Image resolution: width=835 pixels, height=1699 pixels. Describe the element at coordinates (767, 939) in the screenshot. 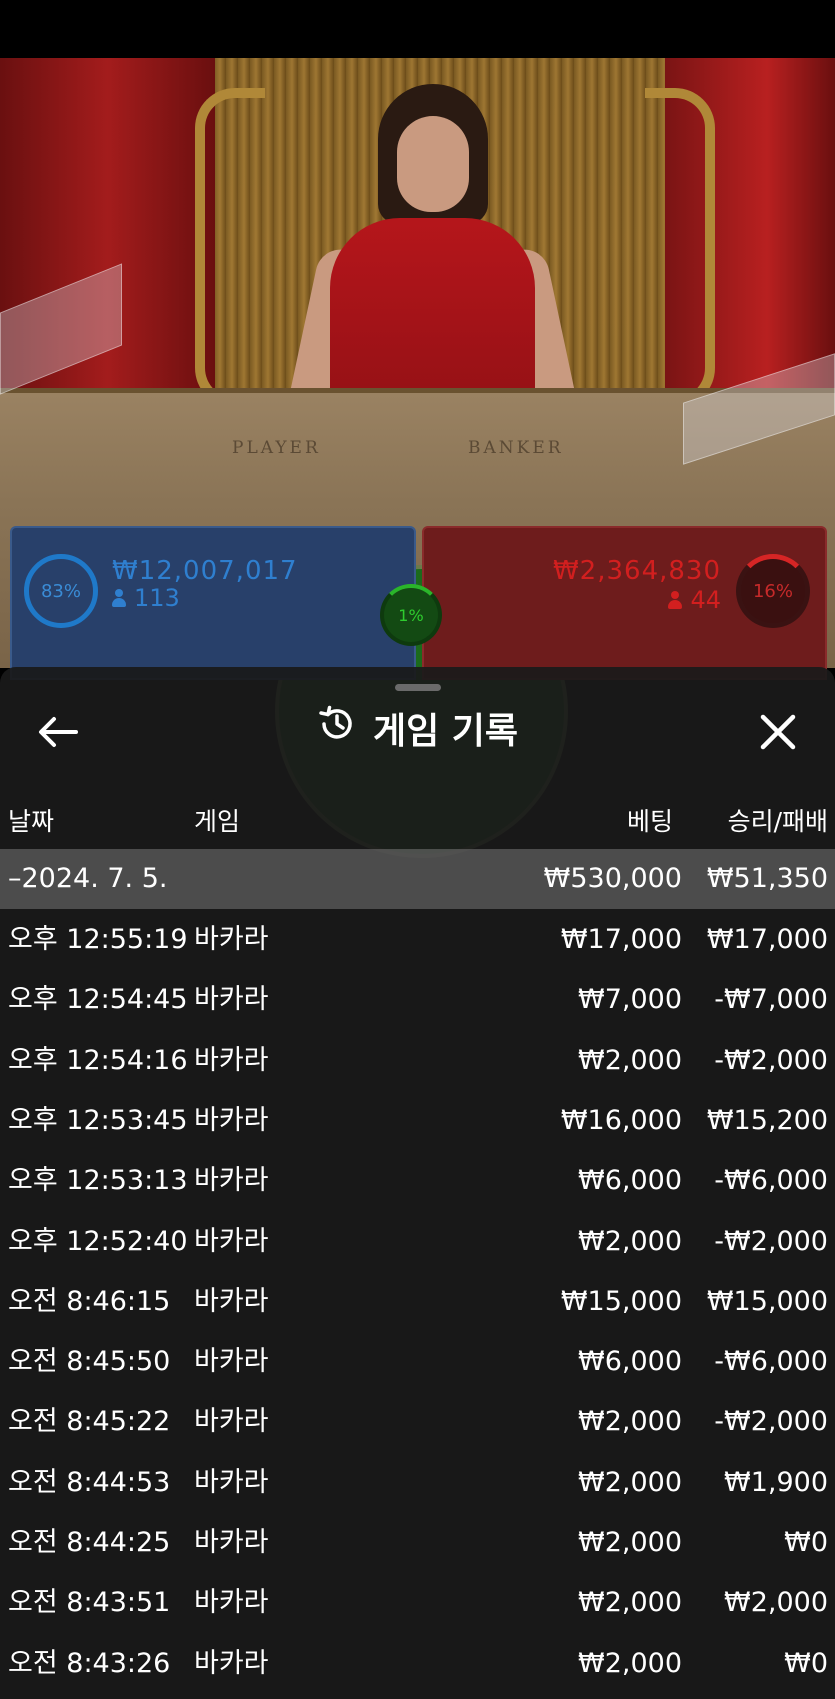

I see `row-win-loss: ₩17,000` at that location.